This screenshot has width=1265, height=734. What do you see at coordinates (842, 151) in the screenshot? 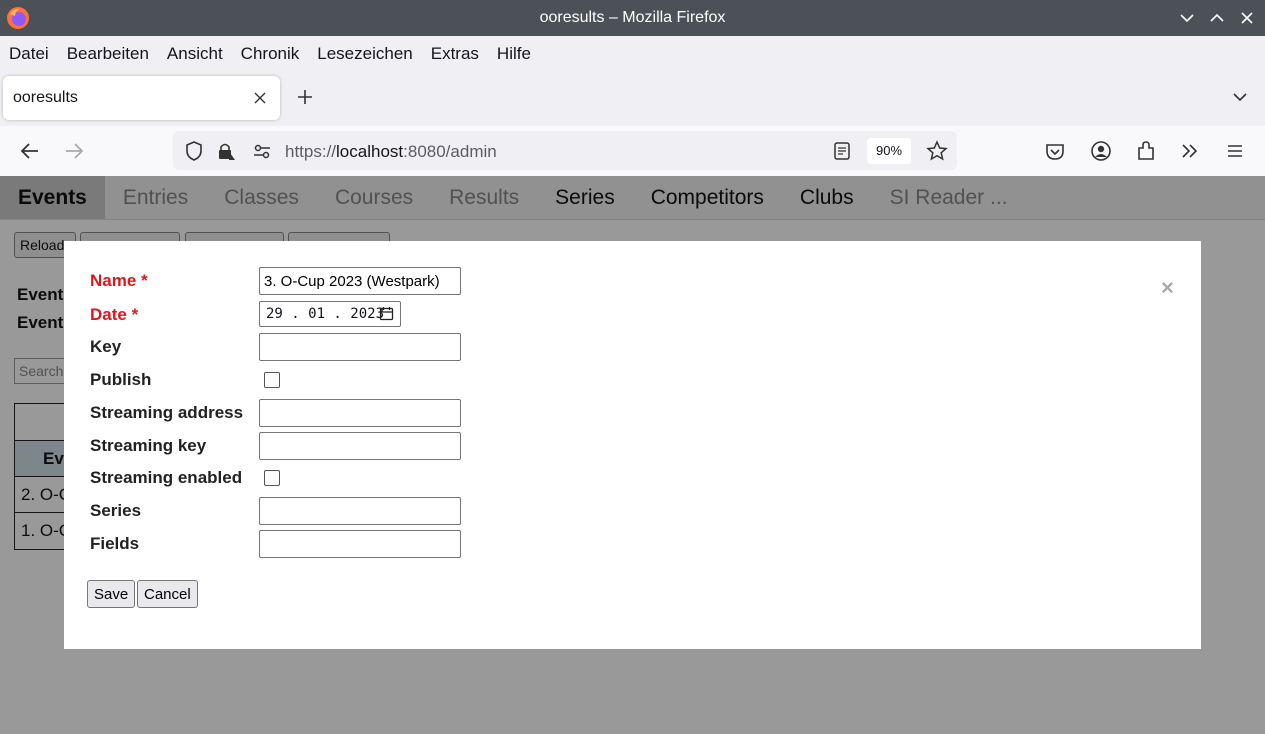
I see `reader-view-icon` at bounding box center [842, 151].